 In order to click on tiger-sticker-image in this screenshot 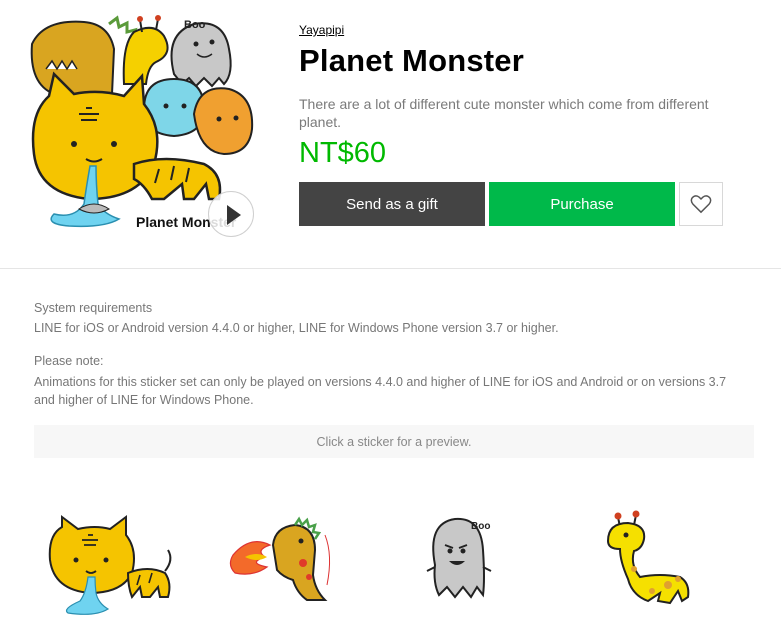, I will do `click(110, 565)`.